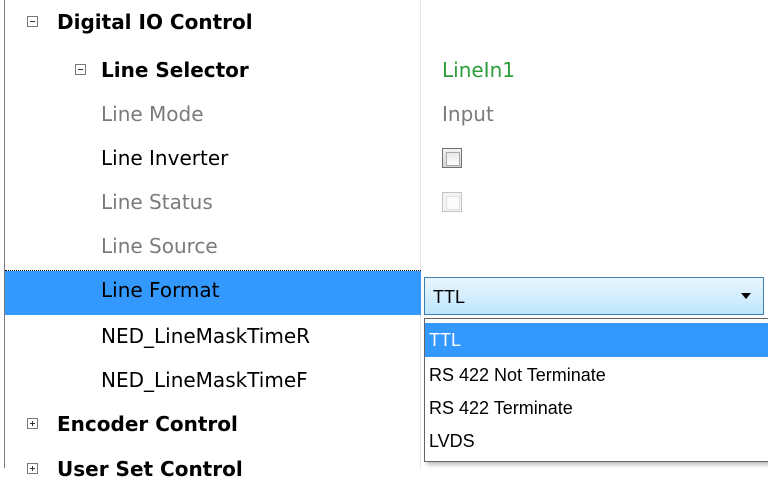 Image resolution: width=768 pixels, height=491 pixels. What do you see at coordinates (452, 158) in the screenshot?
I see `line-inverter-checkbox` at bounding box center [452, 158].